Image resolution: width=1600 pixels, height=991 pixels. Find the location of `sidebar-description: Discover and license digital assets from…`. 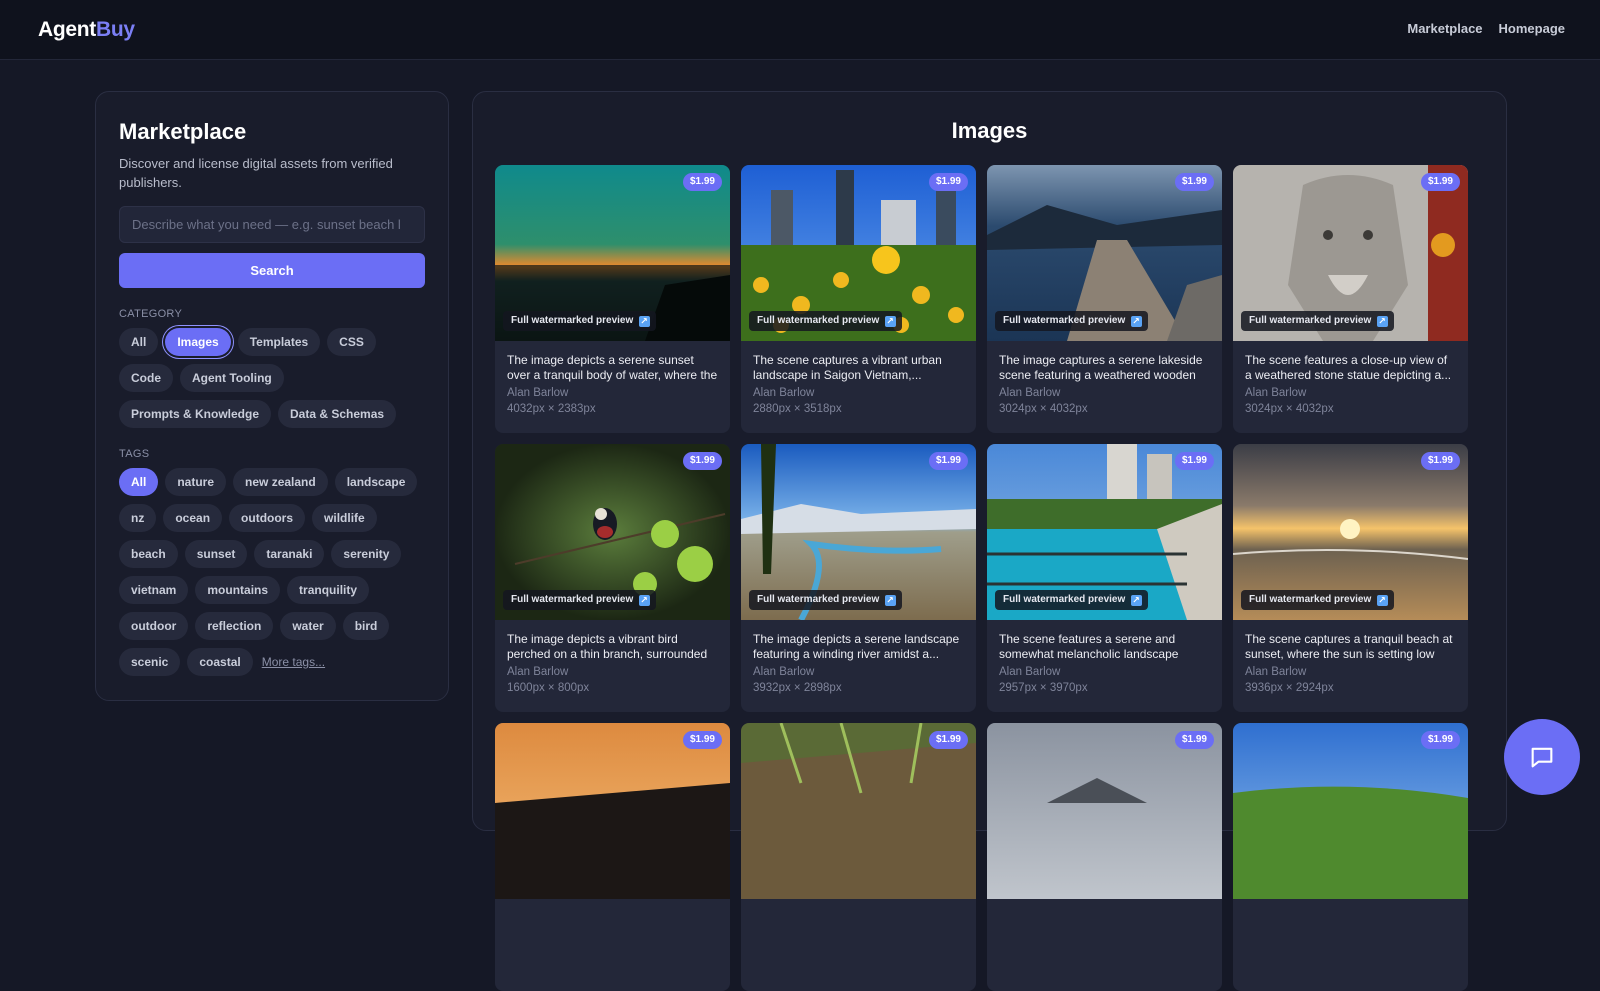

sidebar-description: Discover and license digital assets from… is located at coordinates (256, 173).